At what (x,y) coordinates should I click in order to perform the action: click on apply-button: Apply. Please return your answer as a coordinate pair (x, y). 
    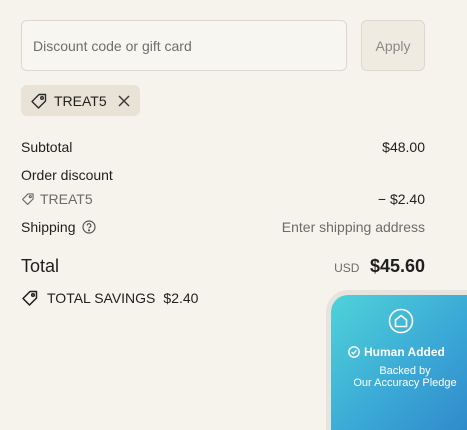
    Looking at the image, I should click on (393, 45).